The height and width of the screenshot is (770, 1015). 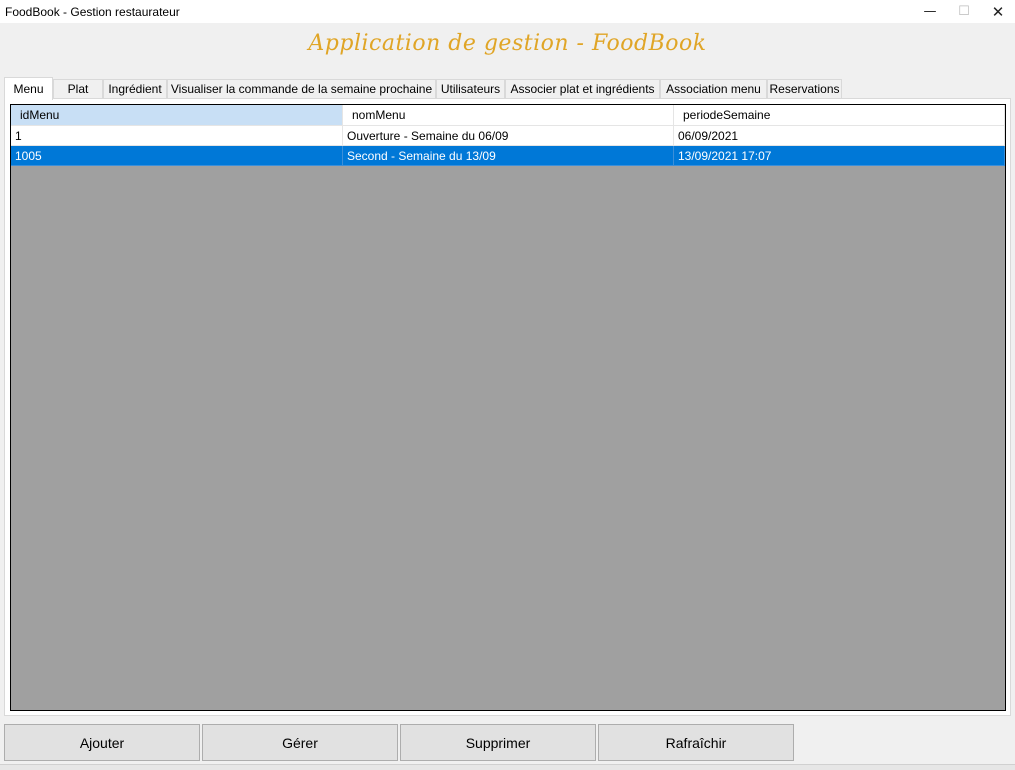 What do you see at coordinates (470, 88) in the screenshot?
I see `tab-users: Utilisateurs` at bounding box center [470, 88].